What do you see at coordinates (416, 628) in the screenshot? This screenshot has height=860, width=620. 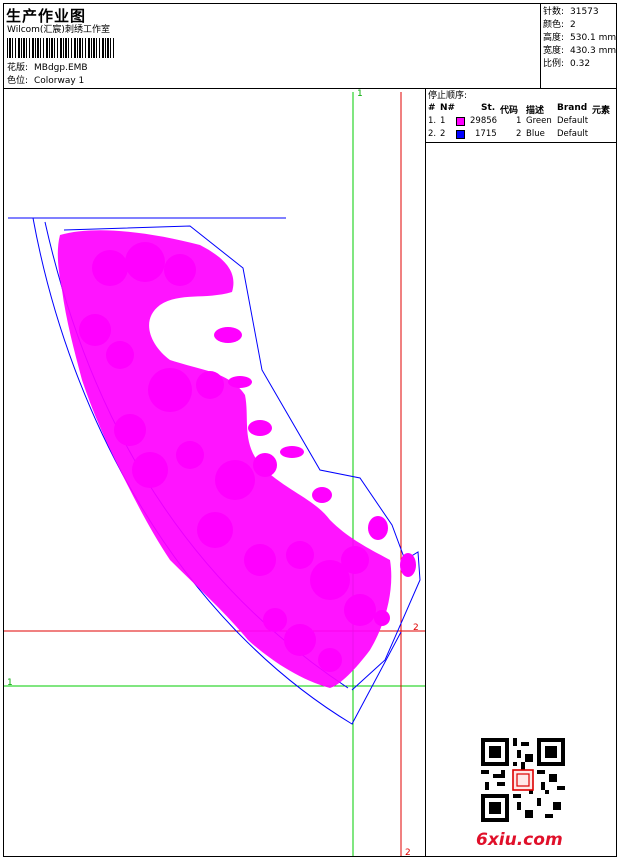 I see `guide-red-right-label: 2` at bounding box center [416, 628].